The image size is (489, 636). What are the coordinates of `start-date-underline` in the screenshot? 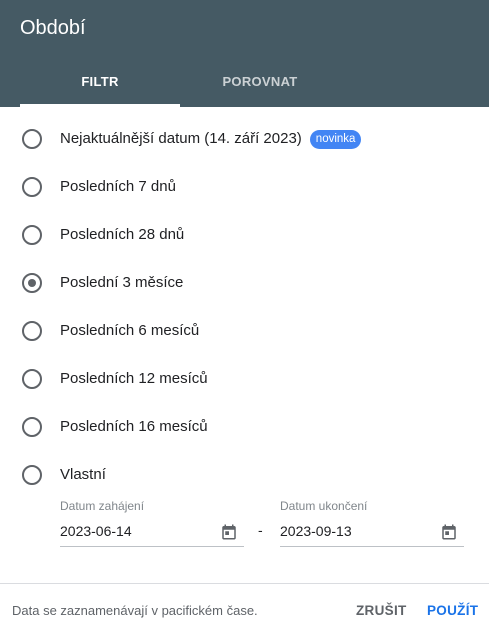 It's located at (152, 546).